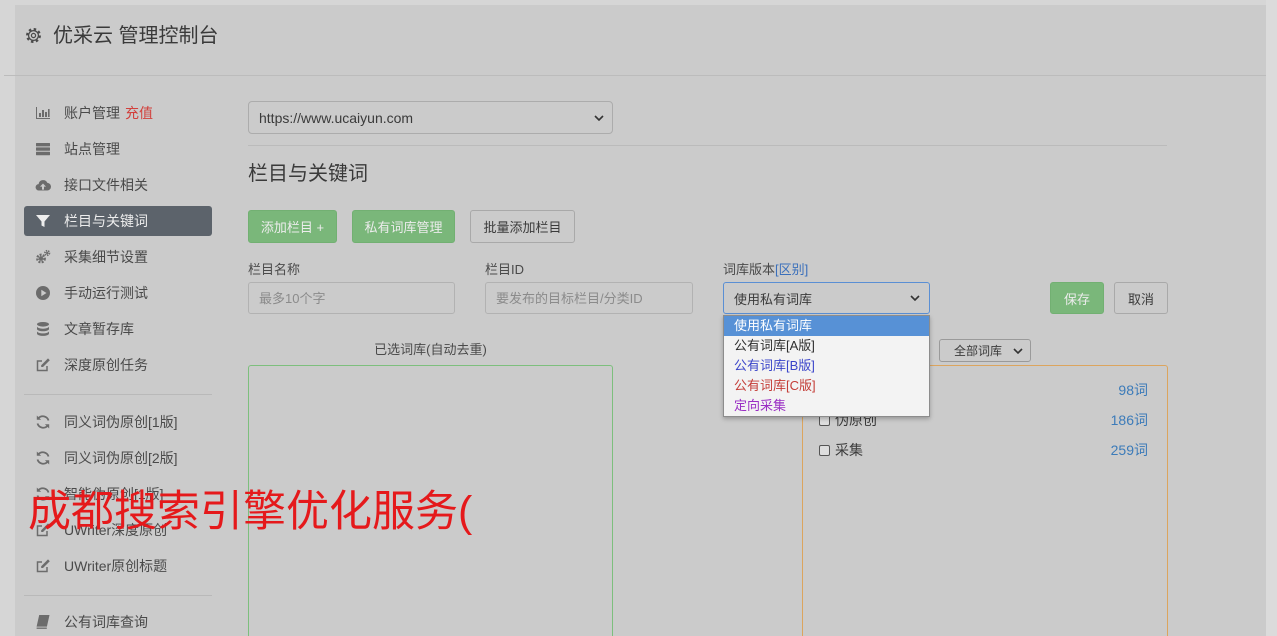 The width and height of the screenshot is (1277, 636). I want to click on sidebar-item-site: 站点管理, so click(118, 149).